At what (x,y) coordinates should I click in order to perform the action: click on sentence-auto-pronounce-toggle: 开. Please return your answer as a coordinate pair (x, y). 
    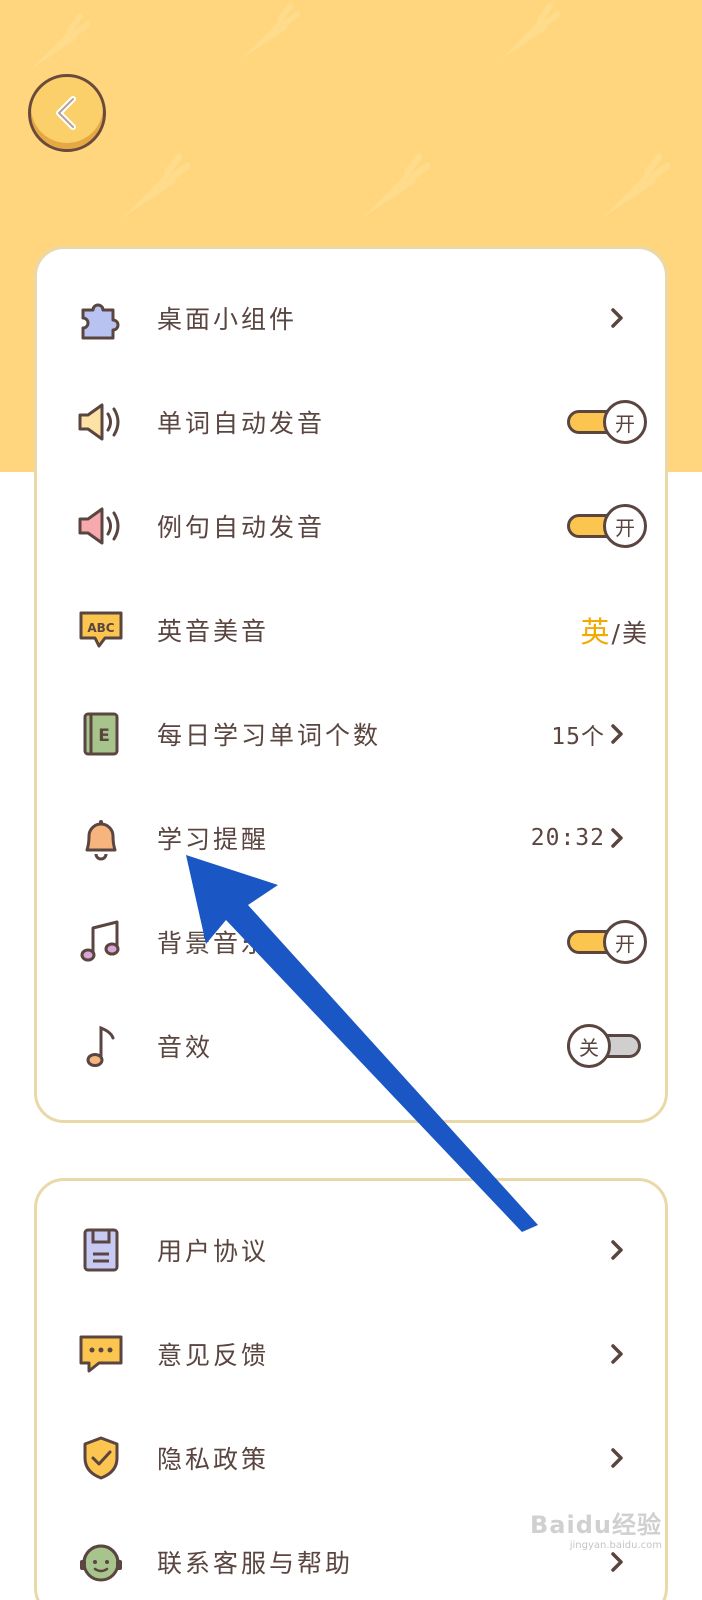
    Looking at the image, I should click on (607, 526).